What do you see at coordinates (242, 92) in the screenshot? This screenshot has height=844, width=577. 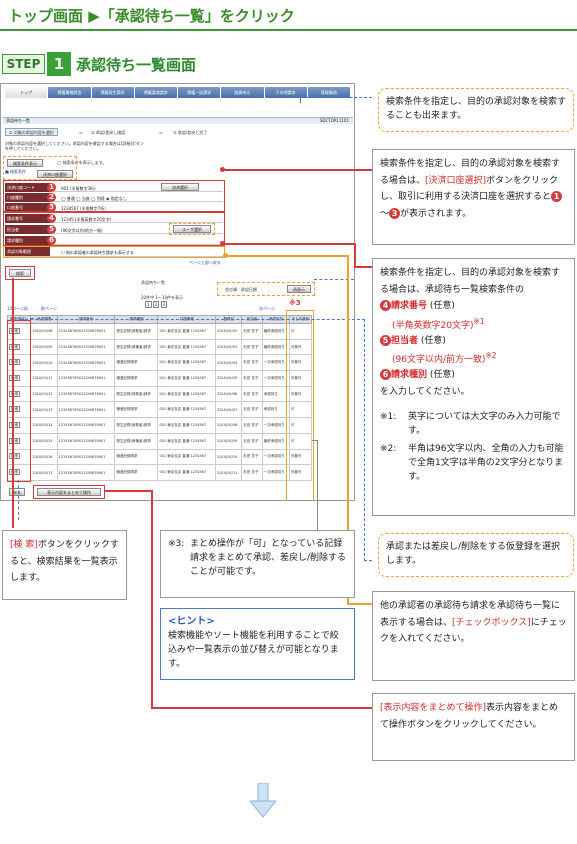 I see `nav-item: 融資申込` at bounding box center [242, 92].